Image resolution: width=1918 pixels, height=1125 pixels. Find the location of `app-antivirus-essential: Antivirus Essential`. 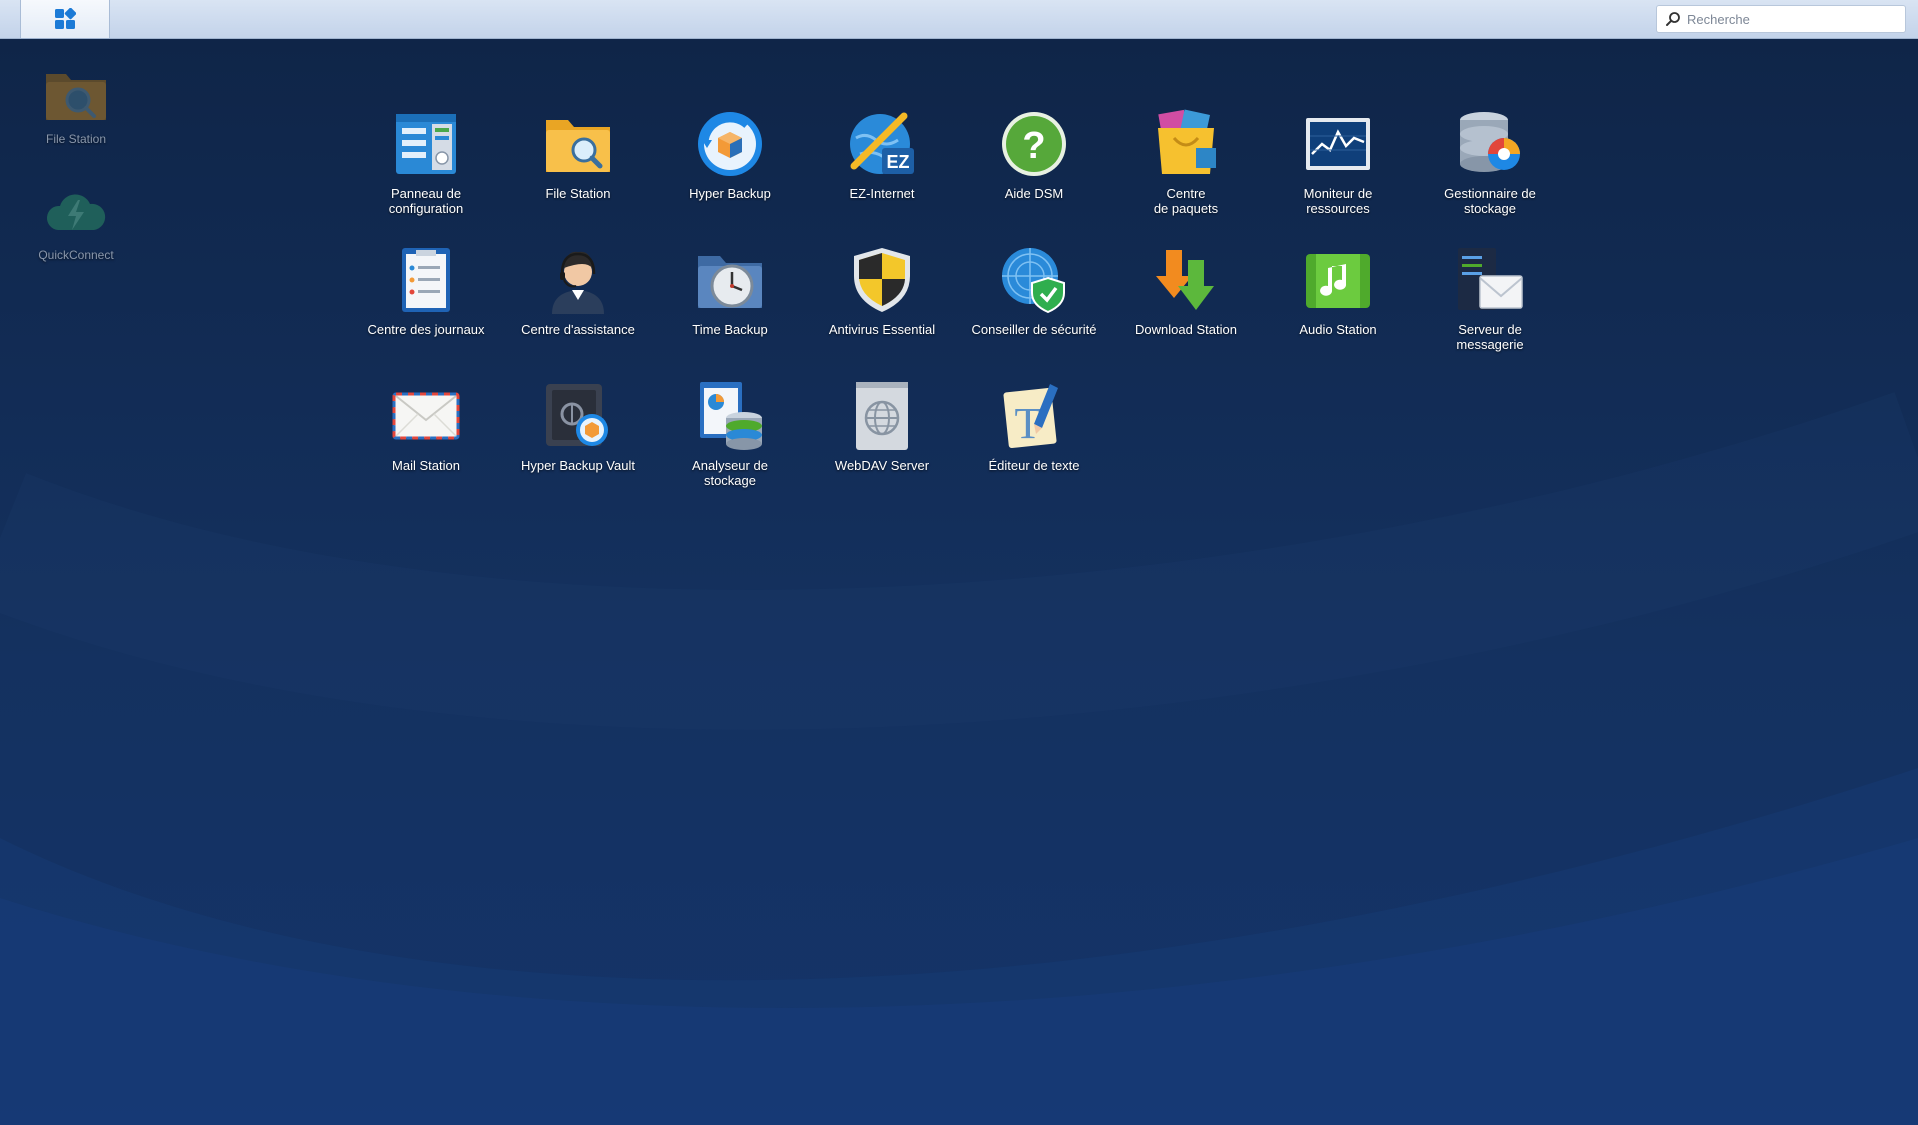

app-antivirus-essential: Antivirus Essential is located at coordinates (882, 290).